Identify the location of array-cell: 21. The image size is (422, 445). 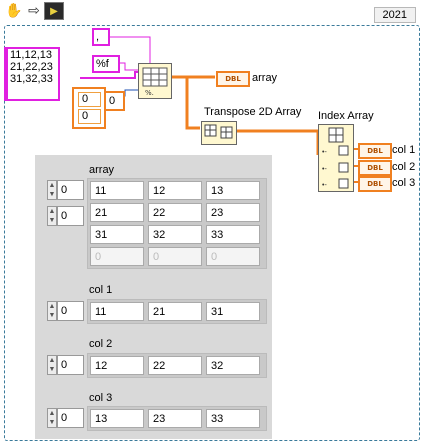
(117, 212).